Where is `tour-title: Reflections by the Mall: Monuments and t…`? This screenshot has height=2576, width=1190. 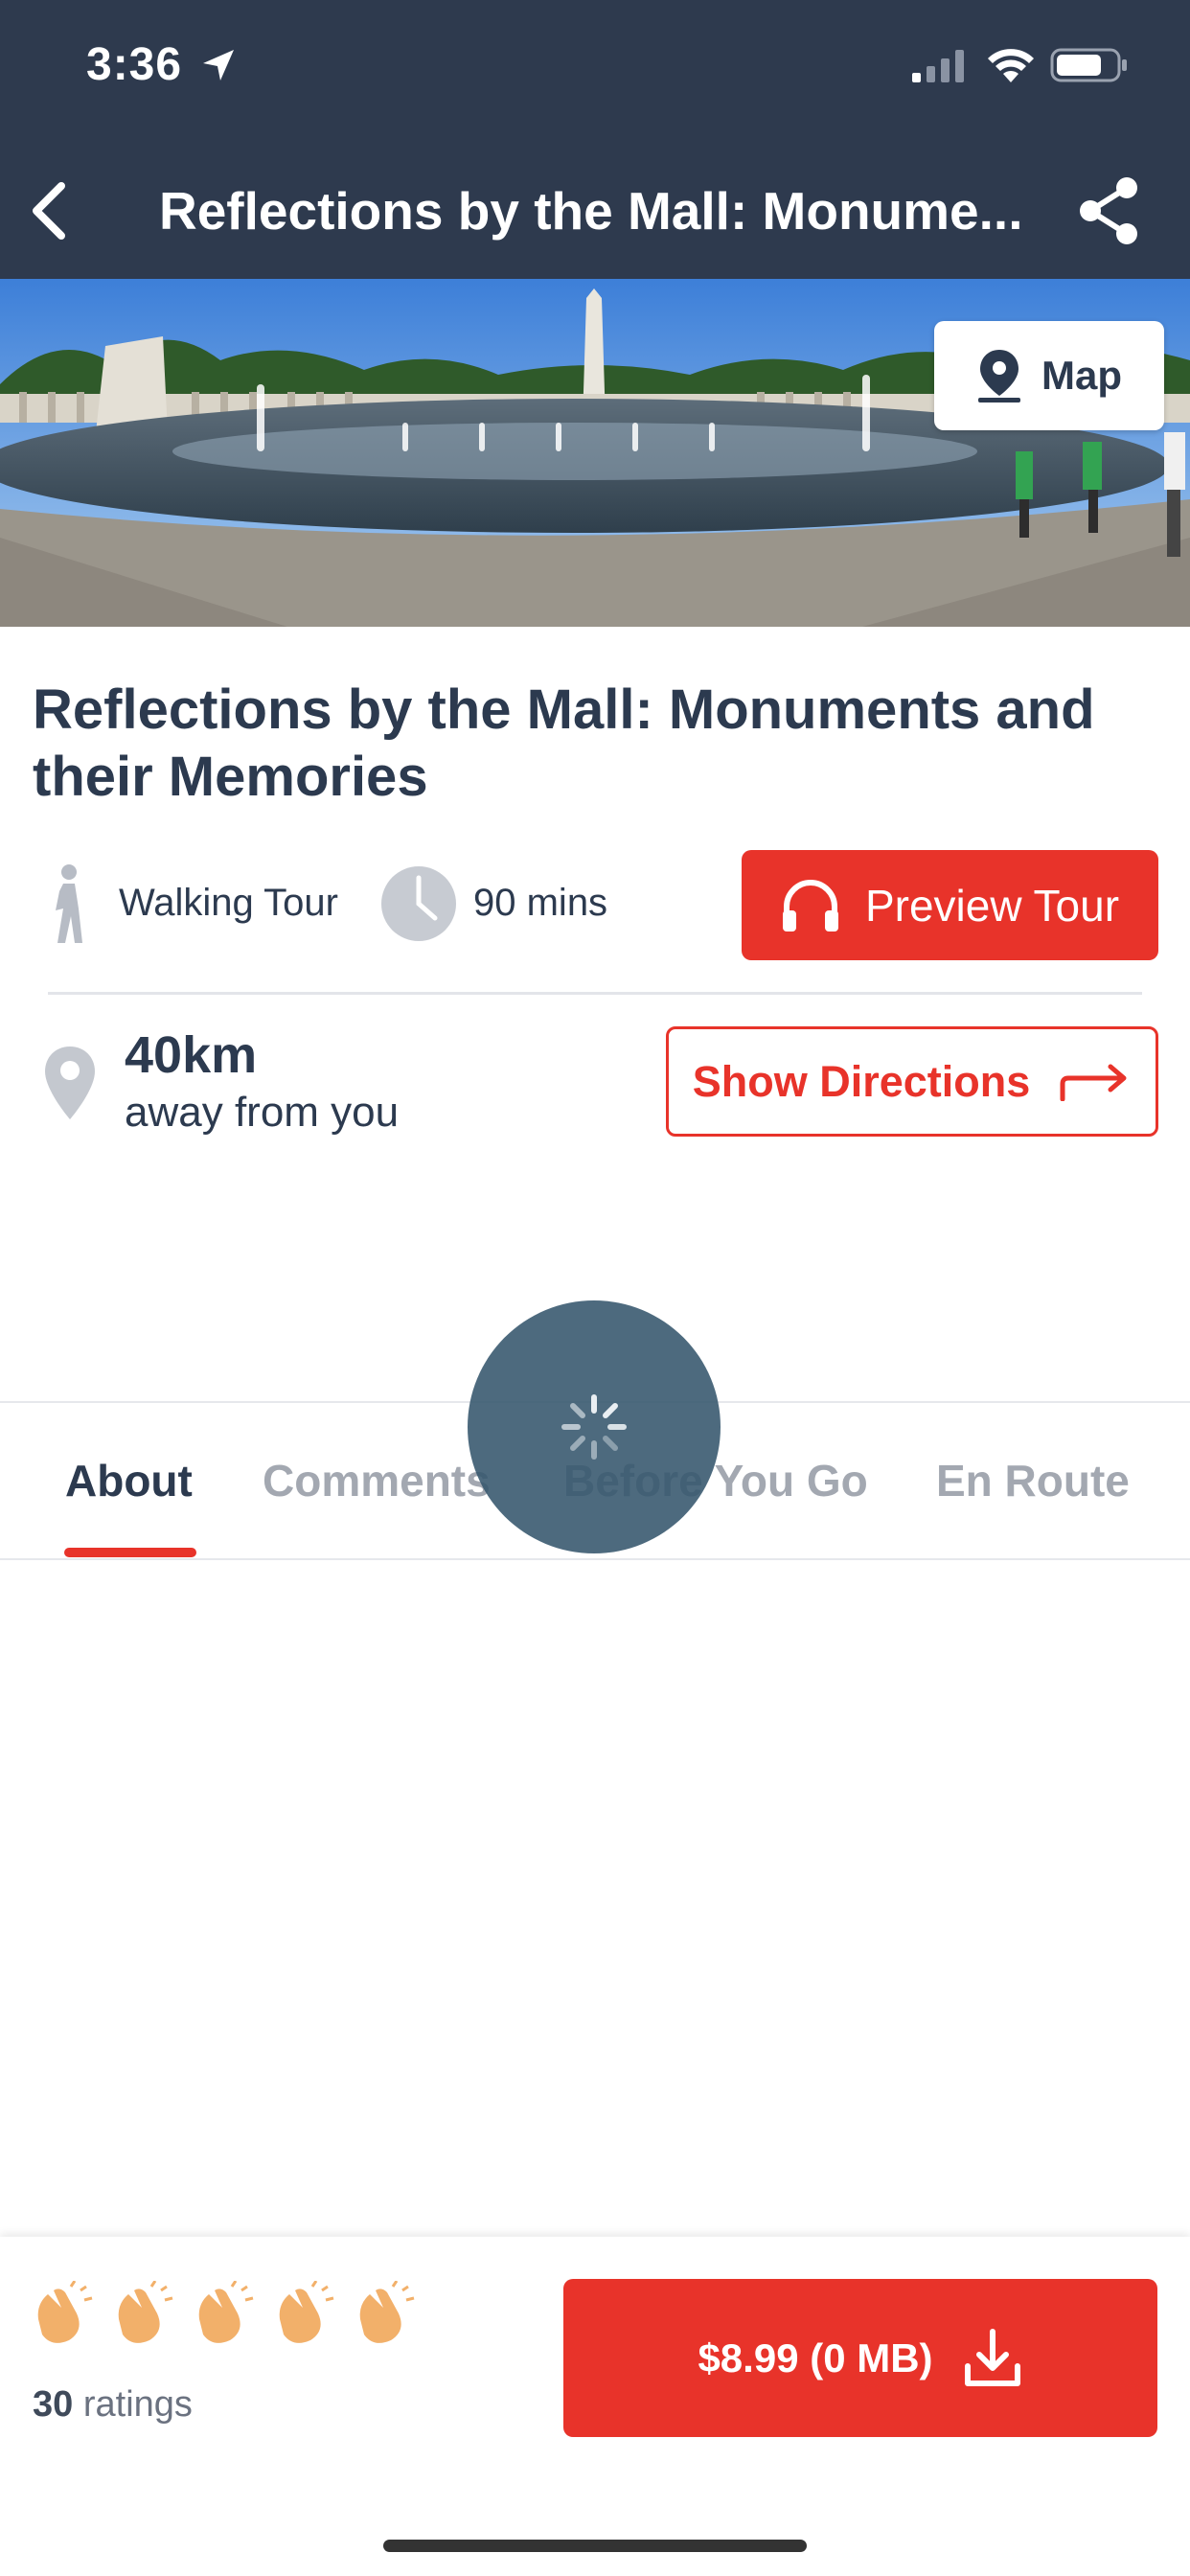
tour-title: Reflections by the Mall: Monuments and t… is located at coordinates (564, 743).